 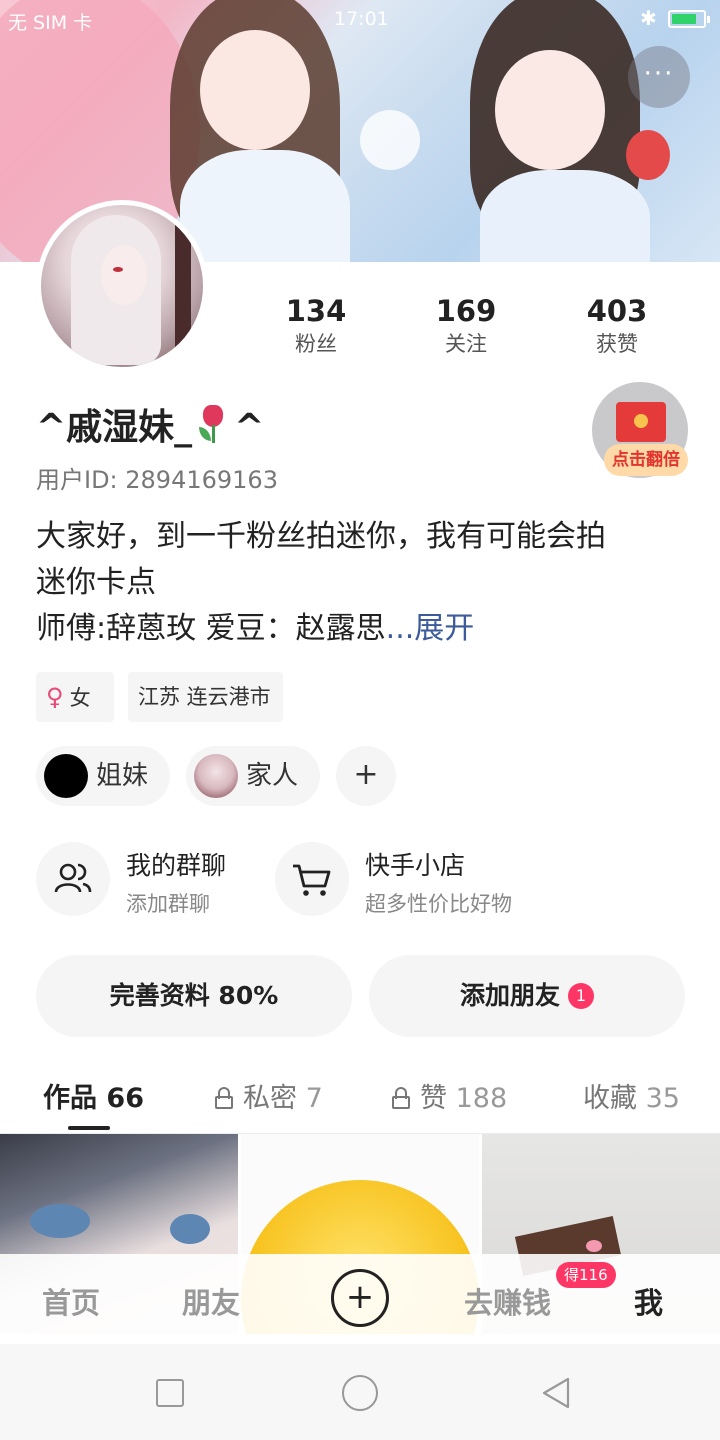 What do you see at coordinates (659, 77) in the screenshot?
I see `more-options-button: ···` at bounding box center [659, 77].